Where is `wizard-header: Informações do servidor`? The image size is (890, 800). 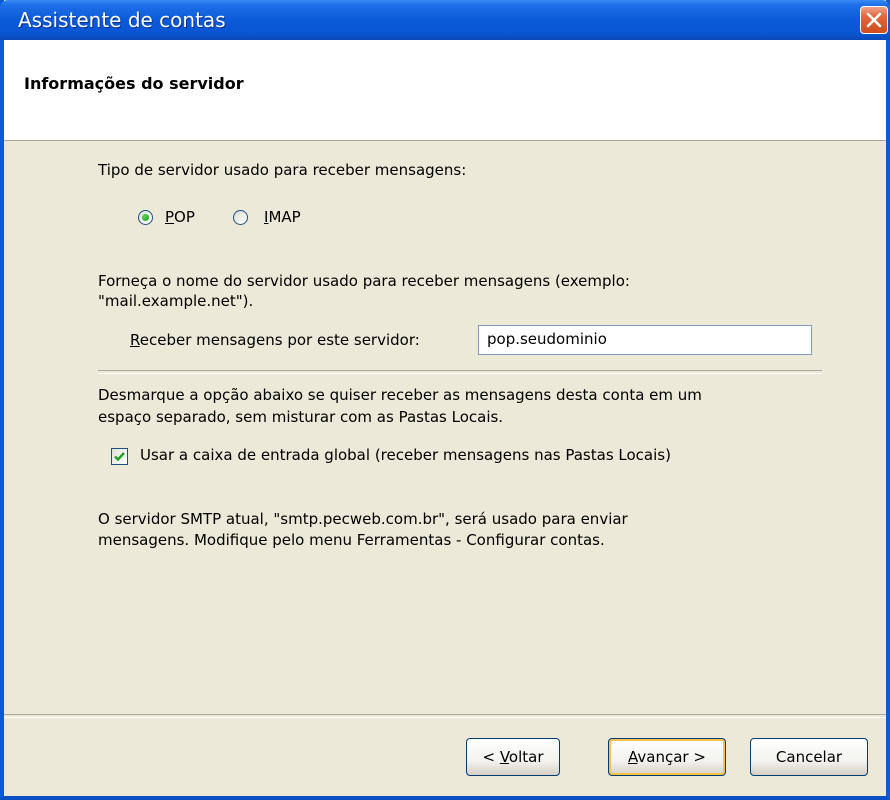
wizard-header: Informações do servidor is located at coordinates (445, 90).